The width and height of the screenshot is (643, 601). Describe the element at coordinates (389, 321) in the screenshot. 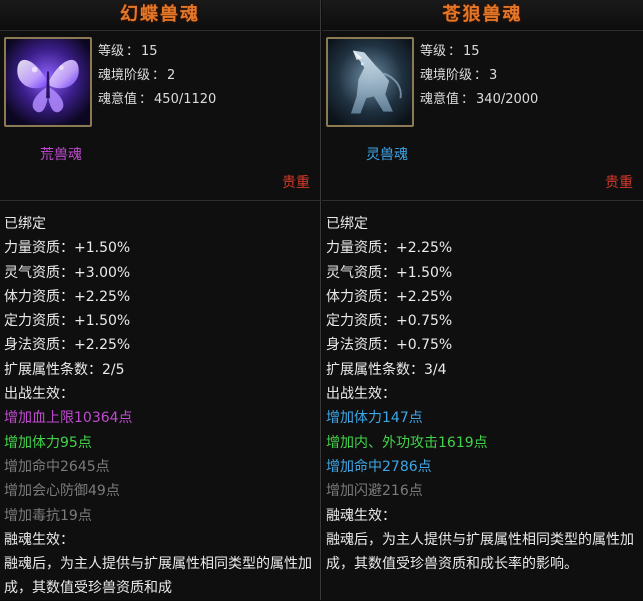

I see `attribute-line: 定力资质：+0.75%` at that location.